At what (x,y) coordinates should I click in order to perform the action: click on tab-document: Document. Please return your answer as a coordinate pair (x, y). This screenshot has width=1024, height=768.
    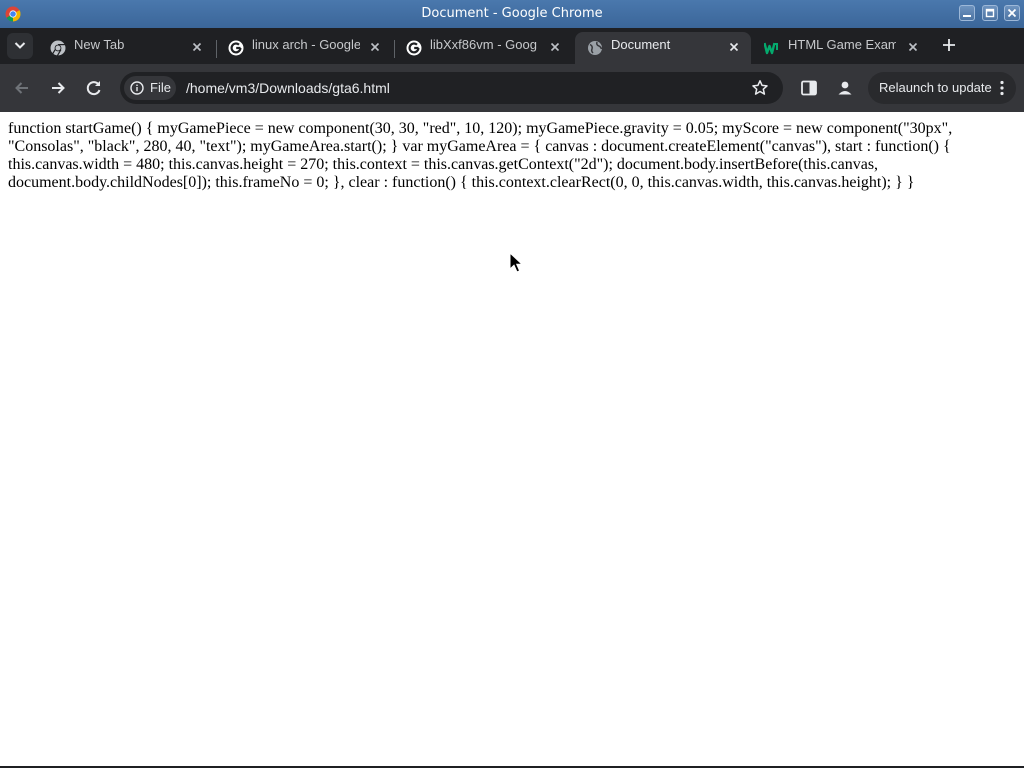
    Looking at the image, I should click on (663, 48).